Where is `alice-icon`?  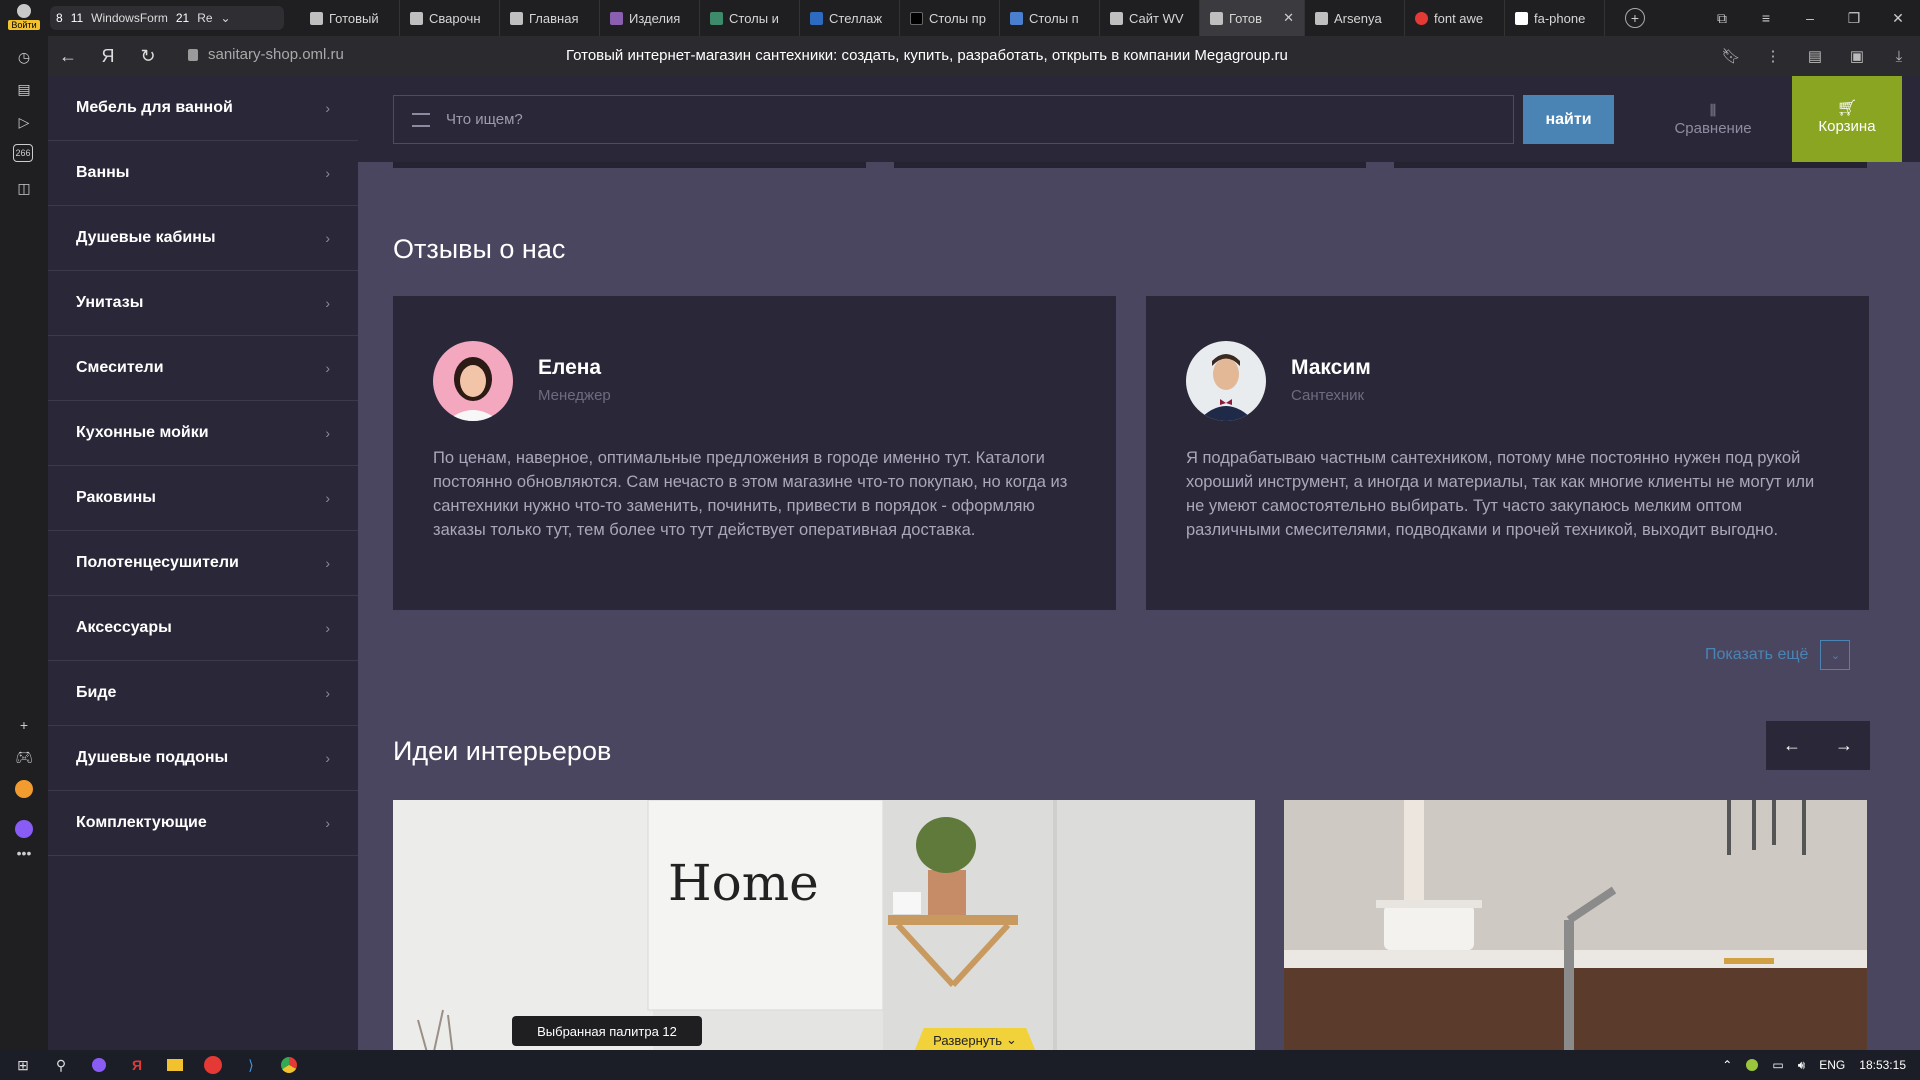 alice-icon is located at coordinates (24, 829).